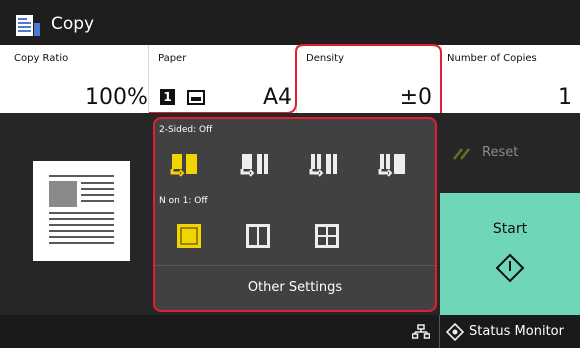  Describe the element at coordinates (461, 154) in the screenshot. I see `reset-icon` at that location.